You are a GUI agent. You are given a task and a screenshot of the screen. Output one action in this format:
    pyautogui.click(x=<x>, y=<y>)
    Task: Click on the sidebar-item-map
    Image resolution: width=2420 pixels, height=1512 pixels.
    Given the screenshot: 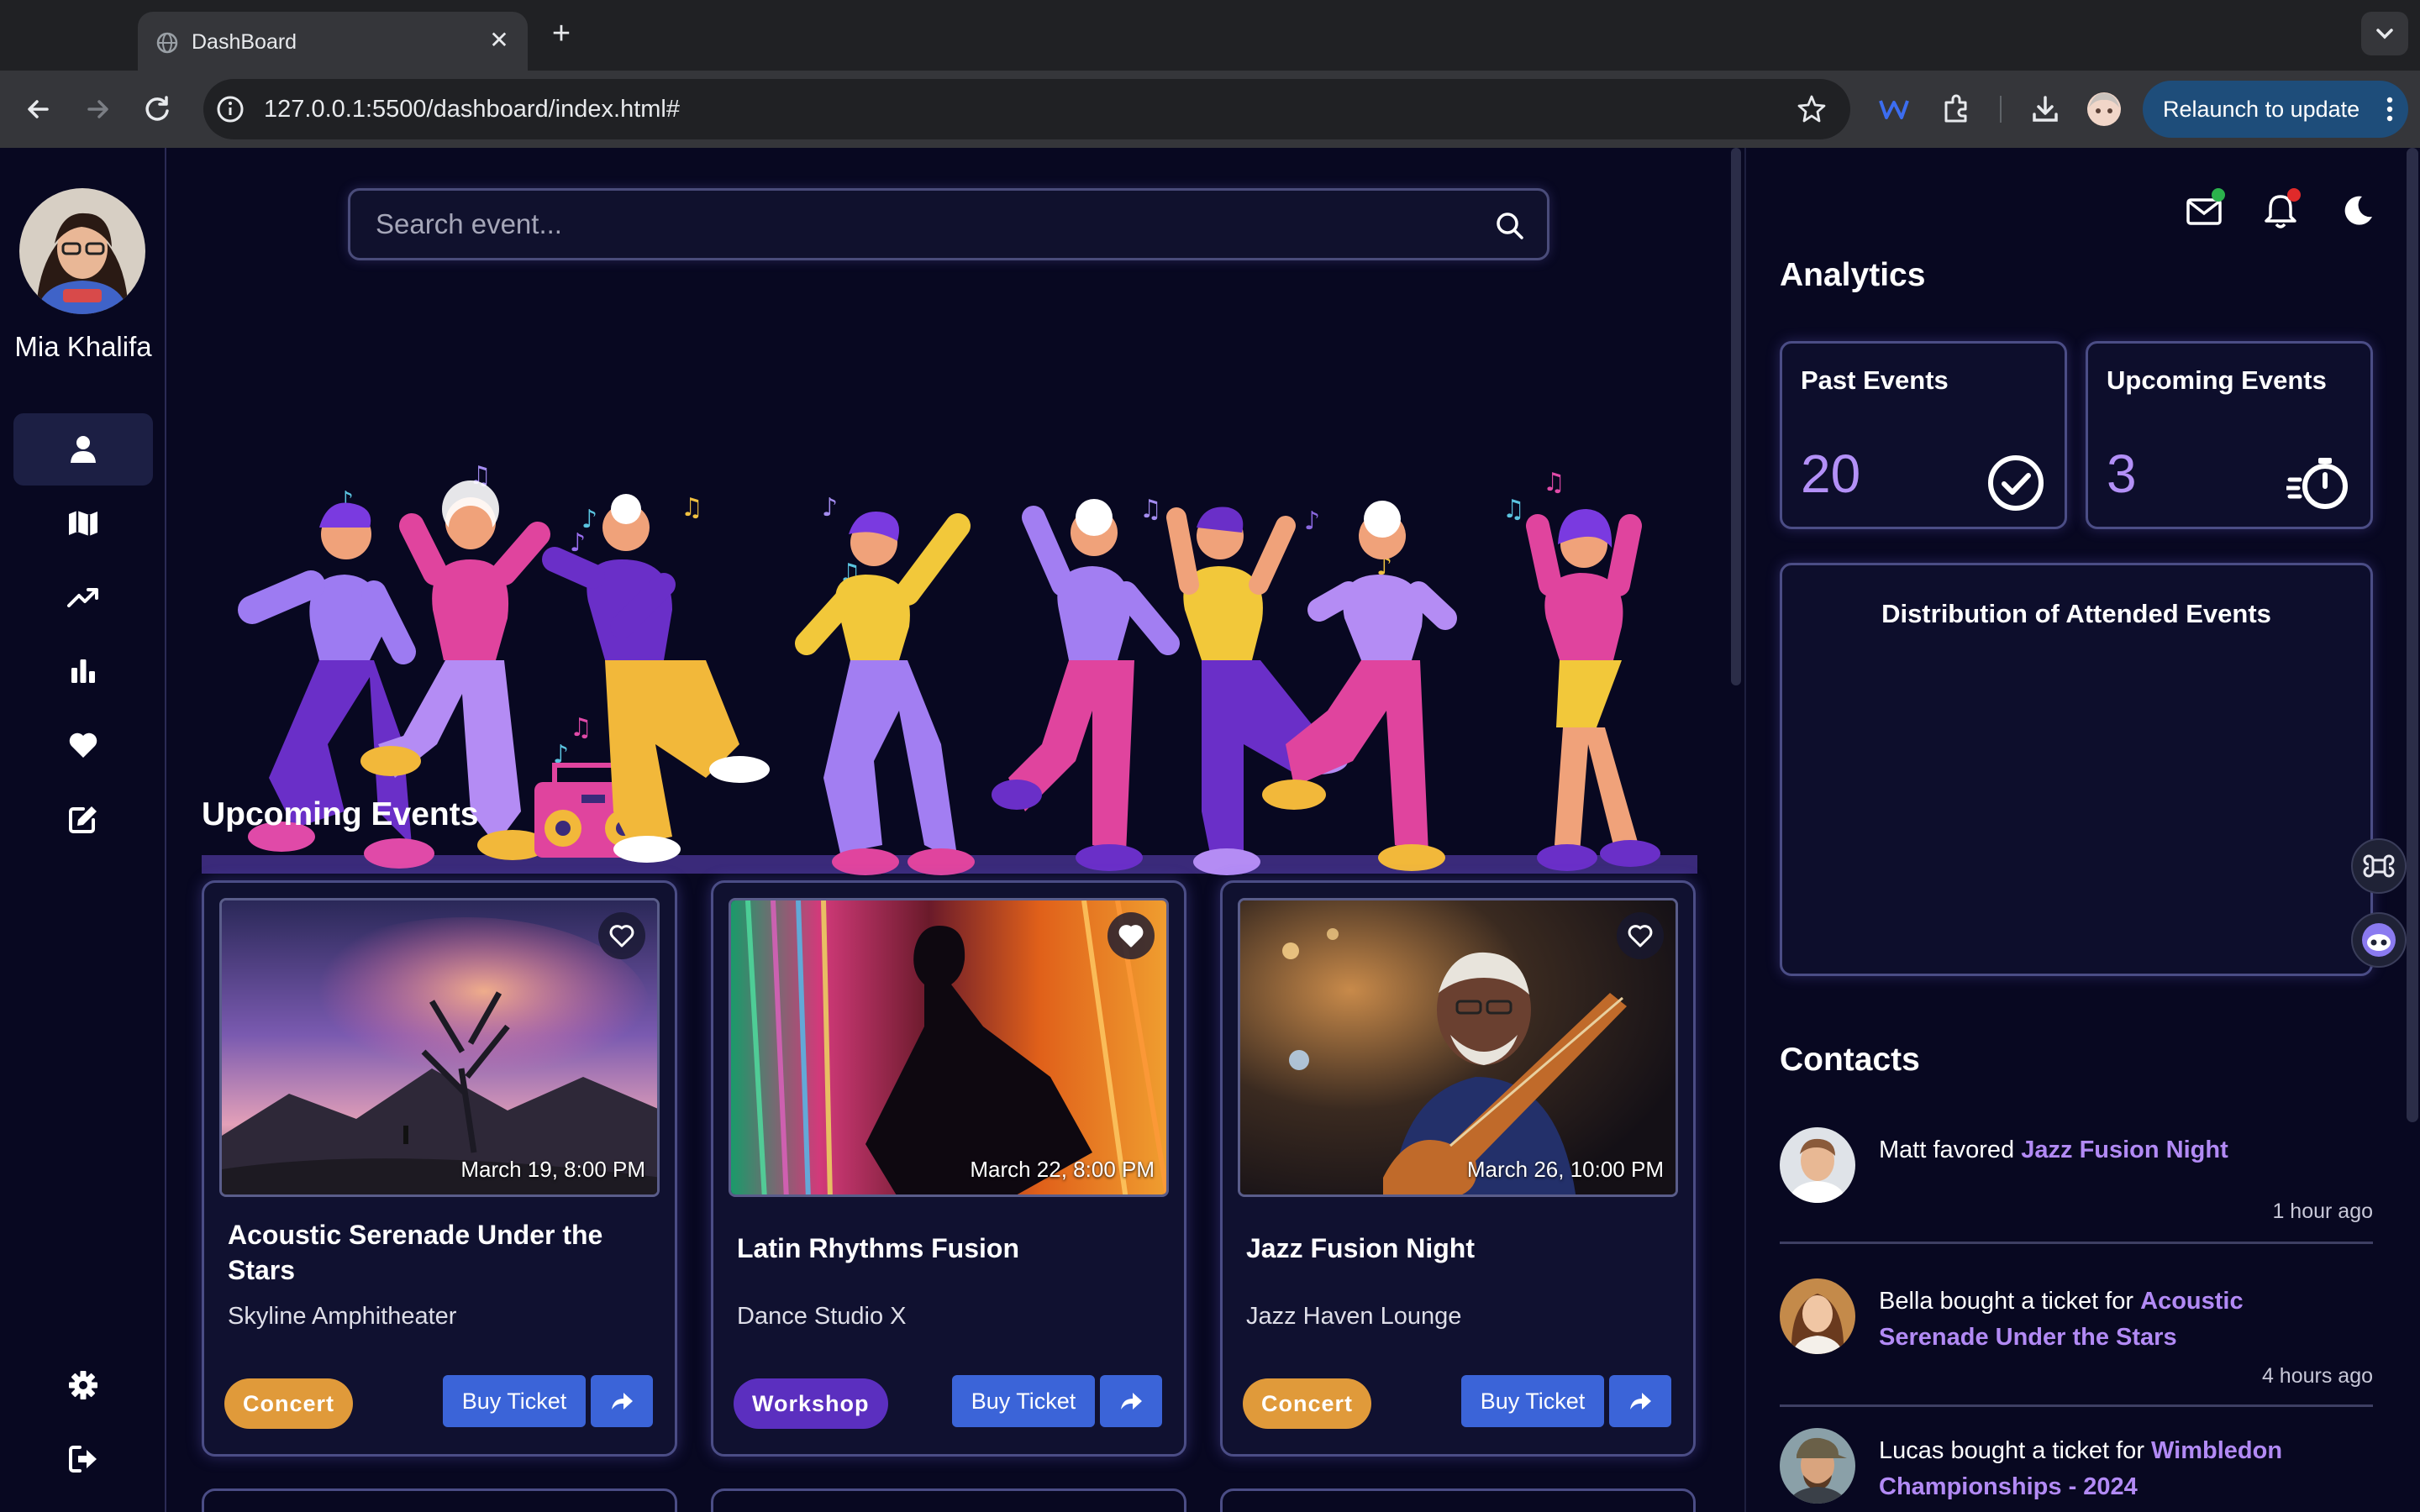 What is the action you would take?
    pyautogui.click(x=83, y=523)
    